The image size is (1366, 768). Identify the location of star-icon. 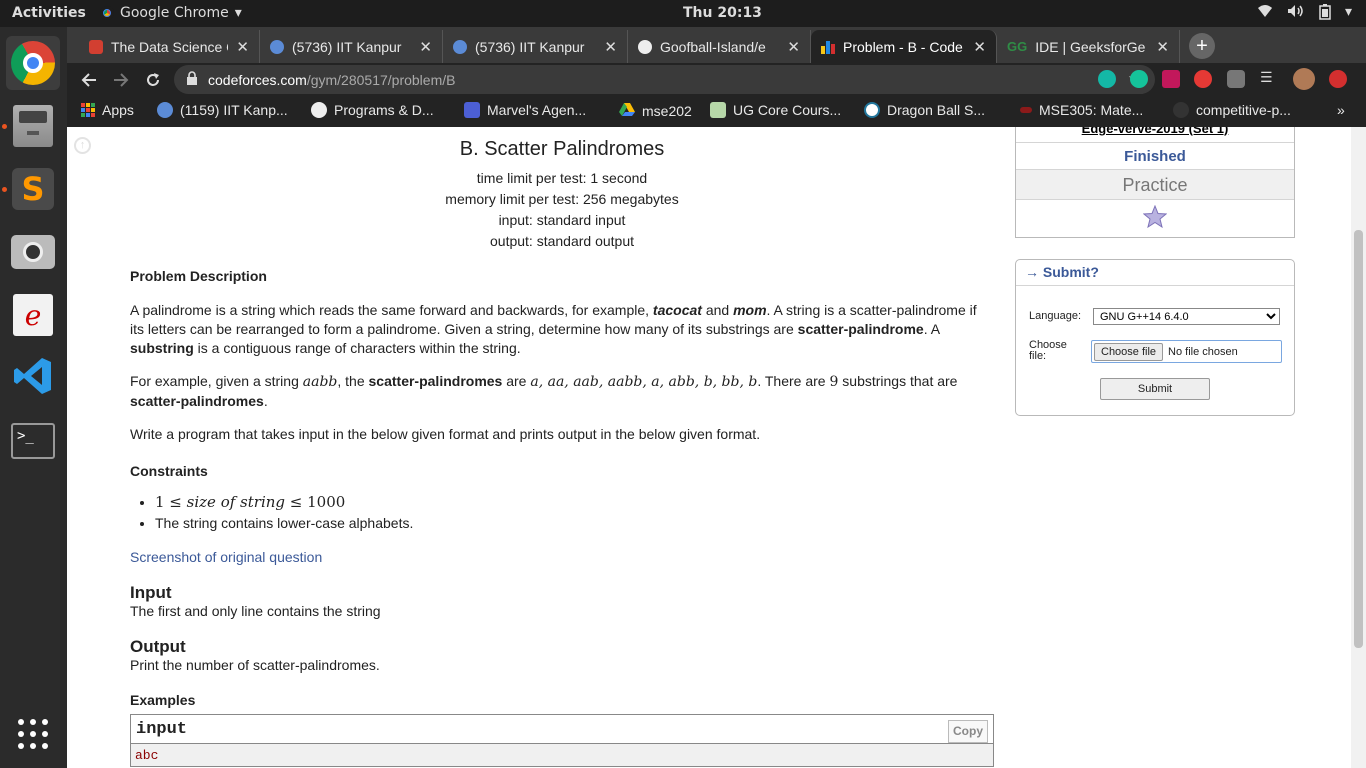
(1155, 218).